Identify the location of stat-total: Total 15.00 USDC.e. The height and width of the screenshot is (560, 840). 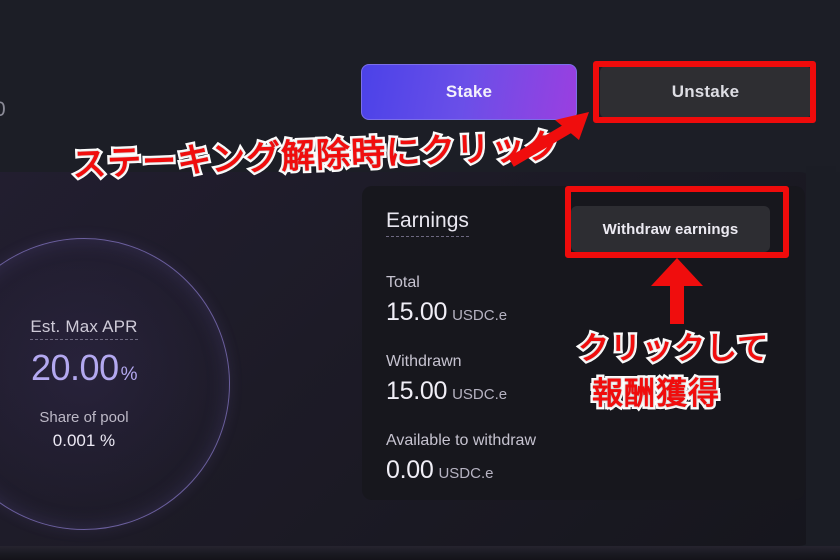
(446, 300).